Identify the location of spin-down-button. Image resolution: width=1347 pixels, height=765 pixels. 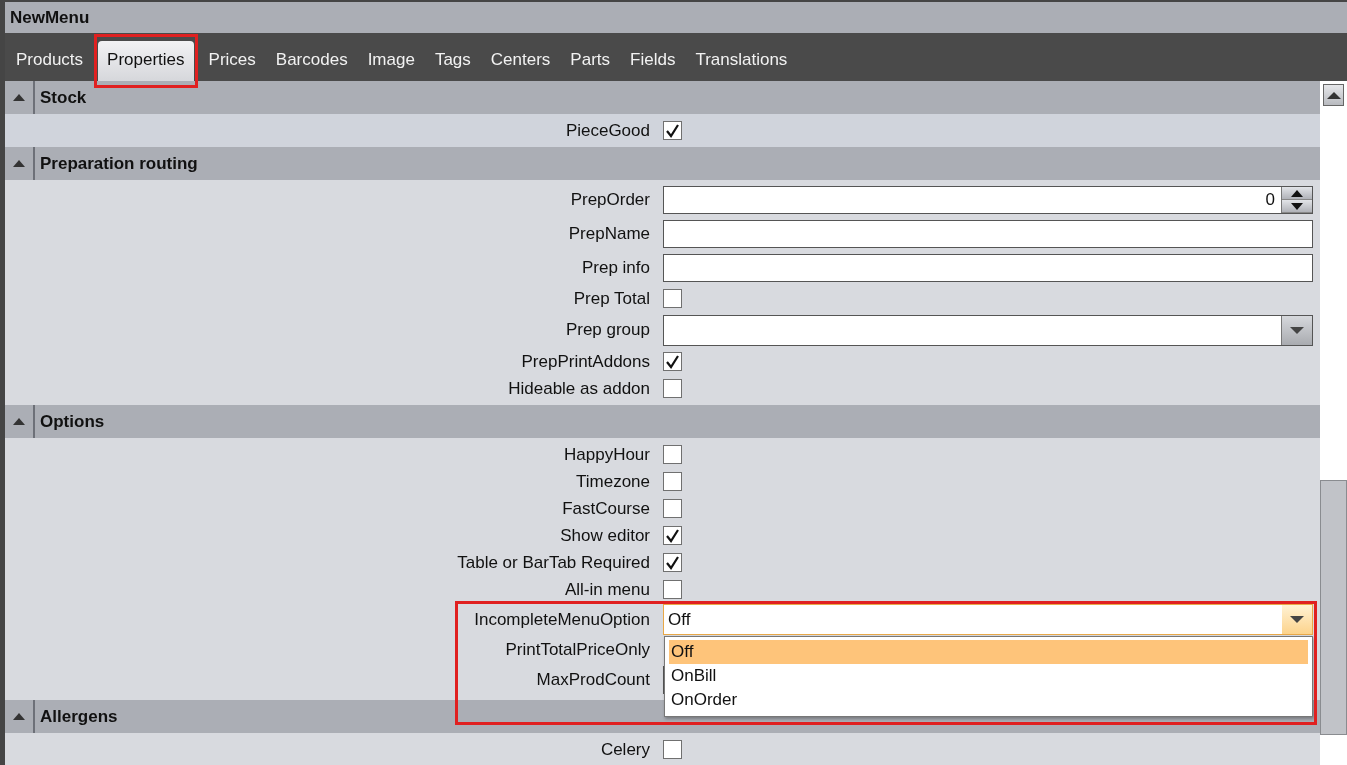
(1297, 206).